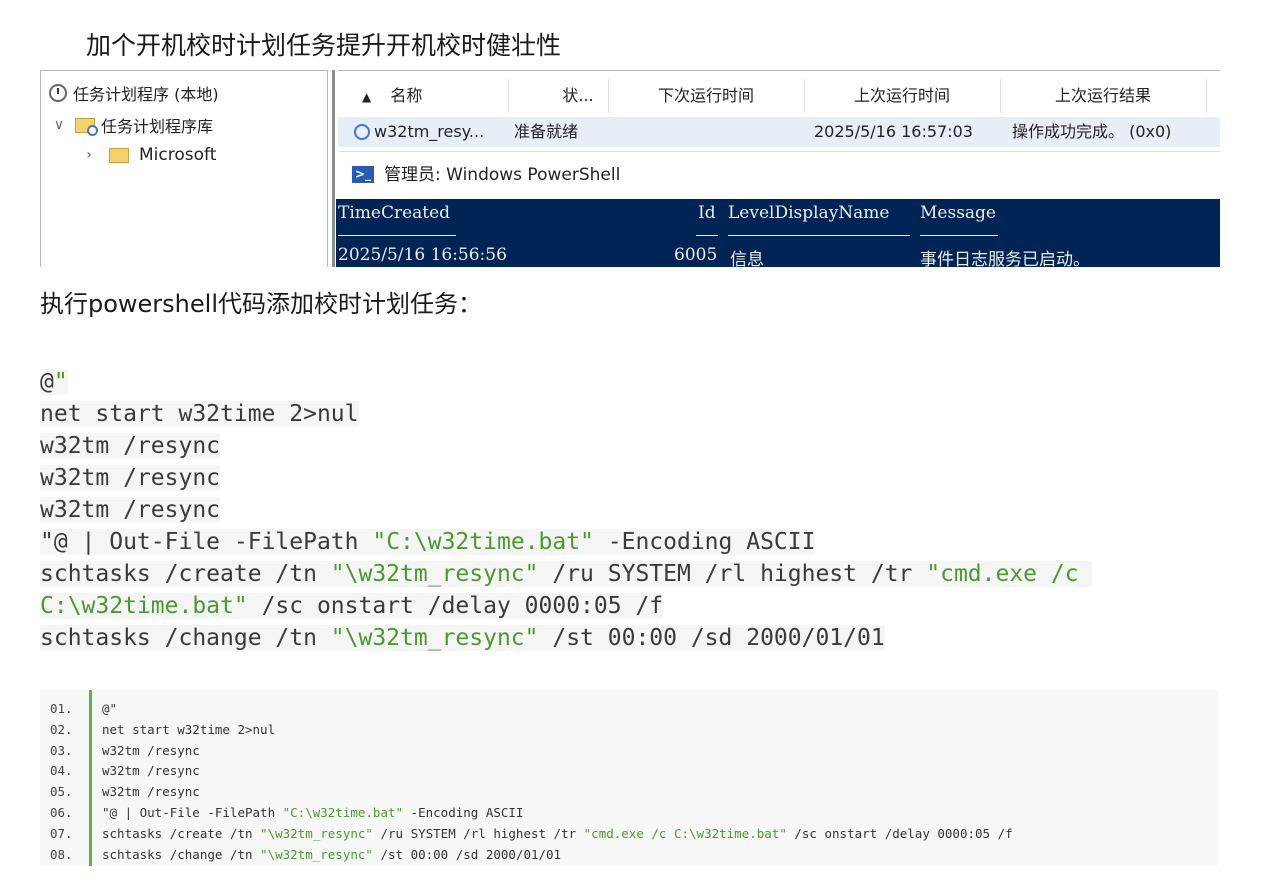 This screenshot has width=1287, height=896. What do you see at coordinates (333, 168) in the screenshot?
I see `pane-divider` at bounding box center [333, 168].